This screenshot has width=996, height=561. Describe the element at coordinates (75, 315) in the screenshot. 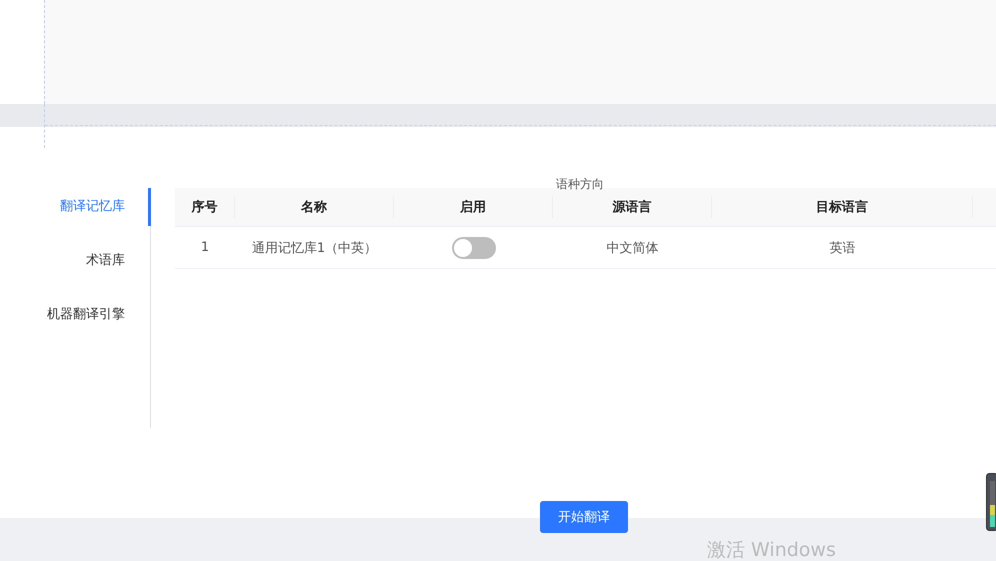

I see `sidebar-tab: 机器翻译引擎` at that location.